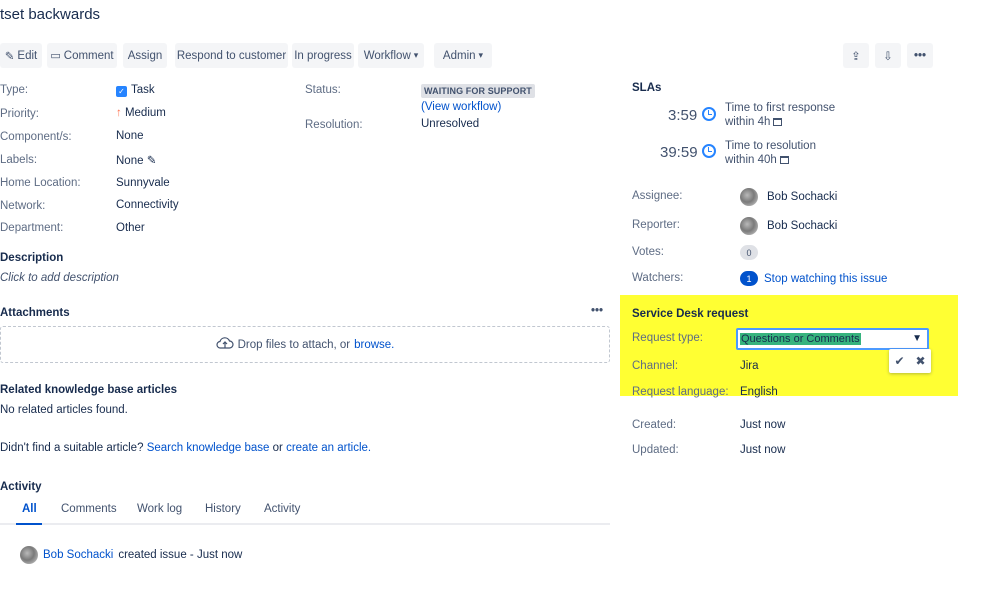  What do you see at coordinates (135, 90) in the screenshot?
I see `type-value: ✓ Task` at bounding box center [135, 90].